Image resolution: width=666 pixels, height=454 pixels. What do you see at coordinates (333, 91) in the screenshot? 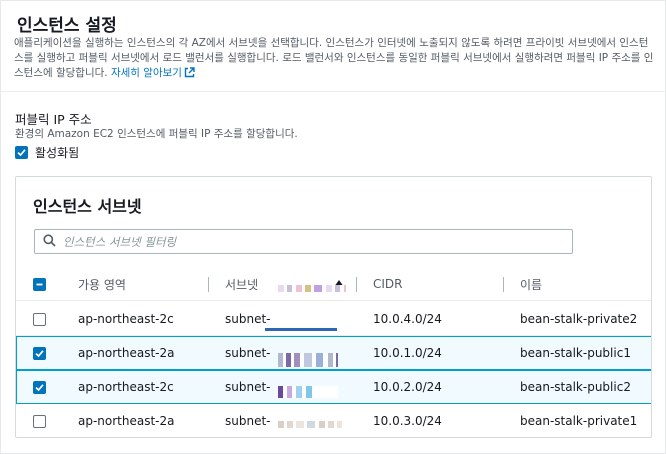
I see `section-divider` at bounding box center [333, 91].